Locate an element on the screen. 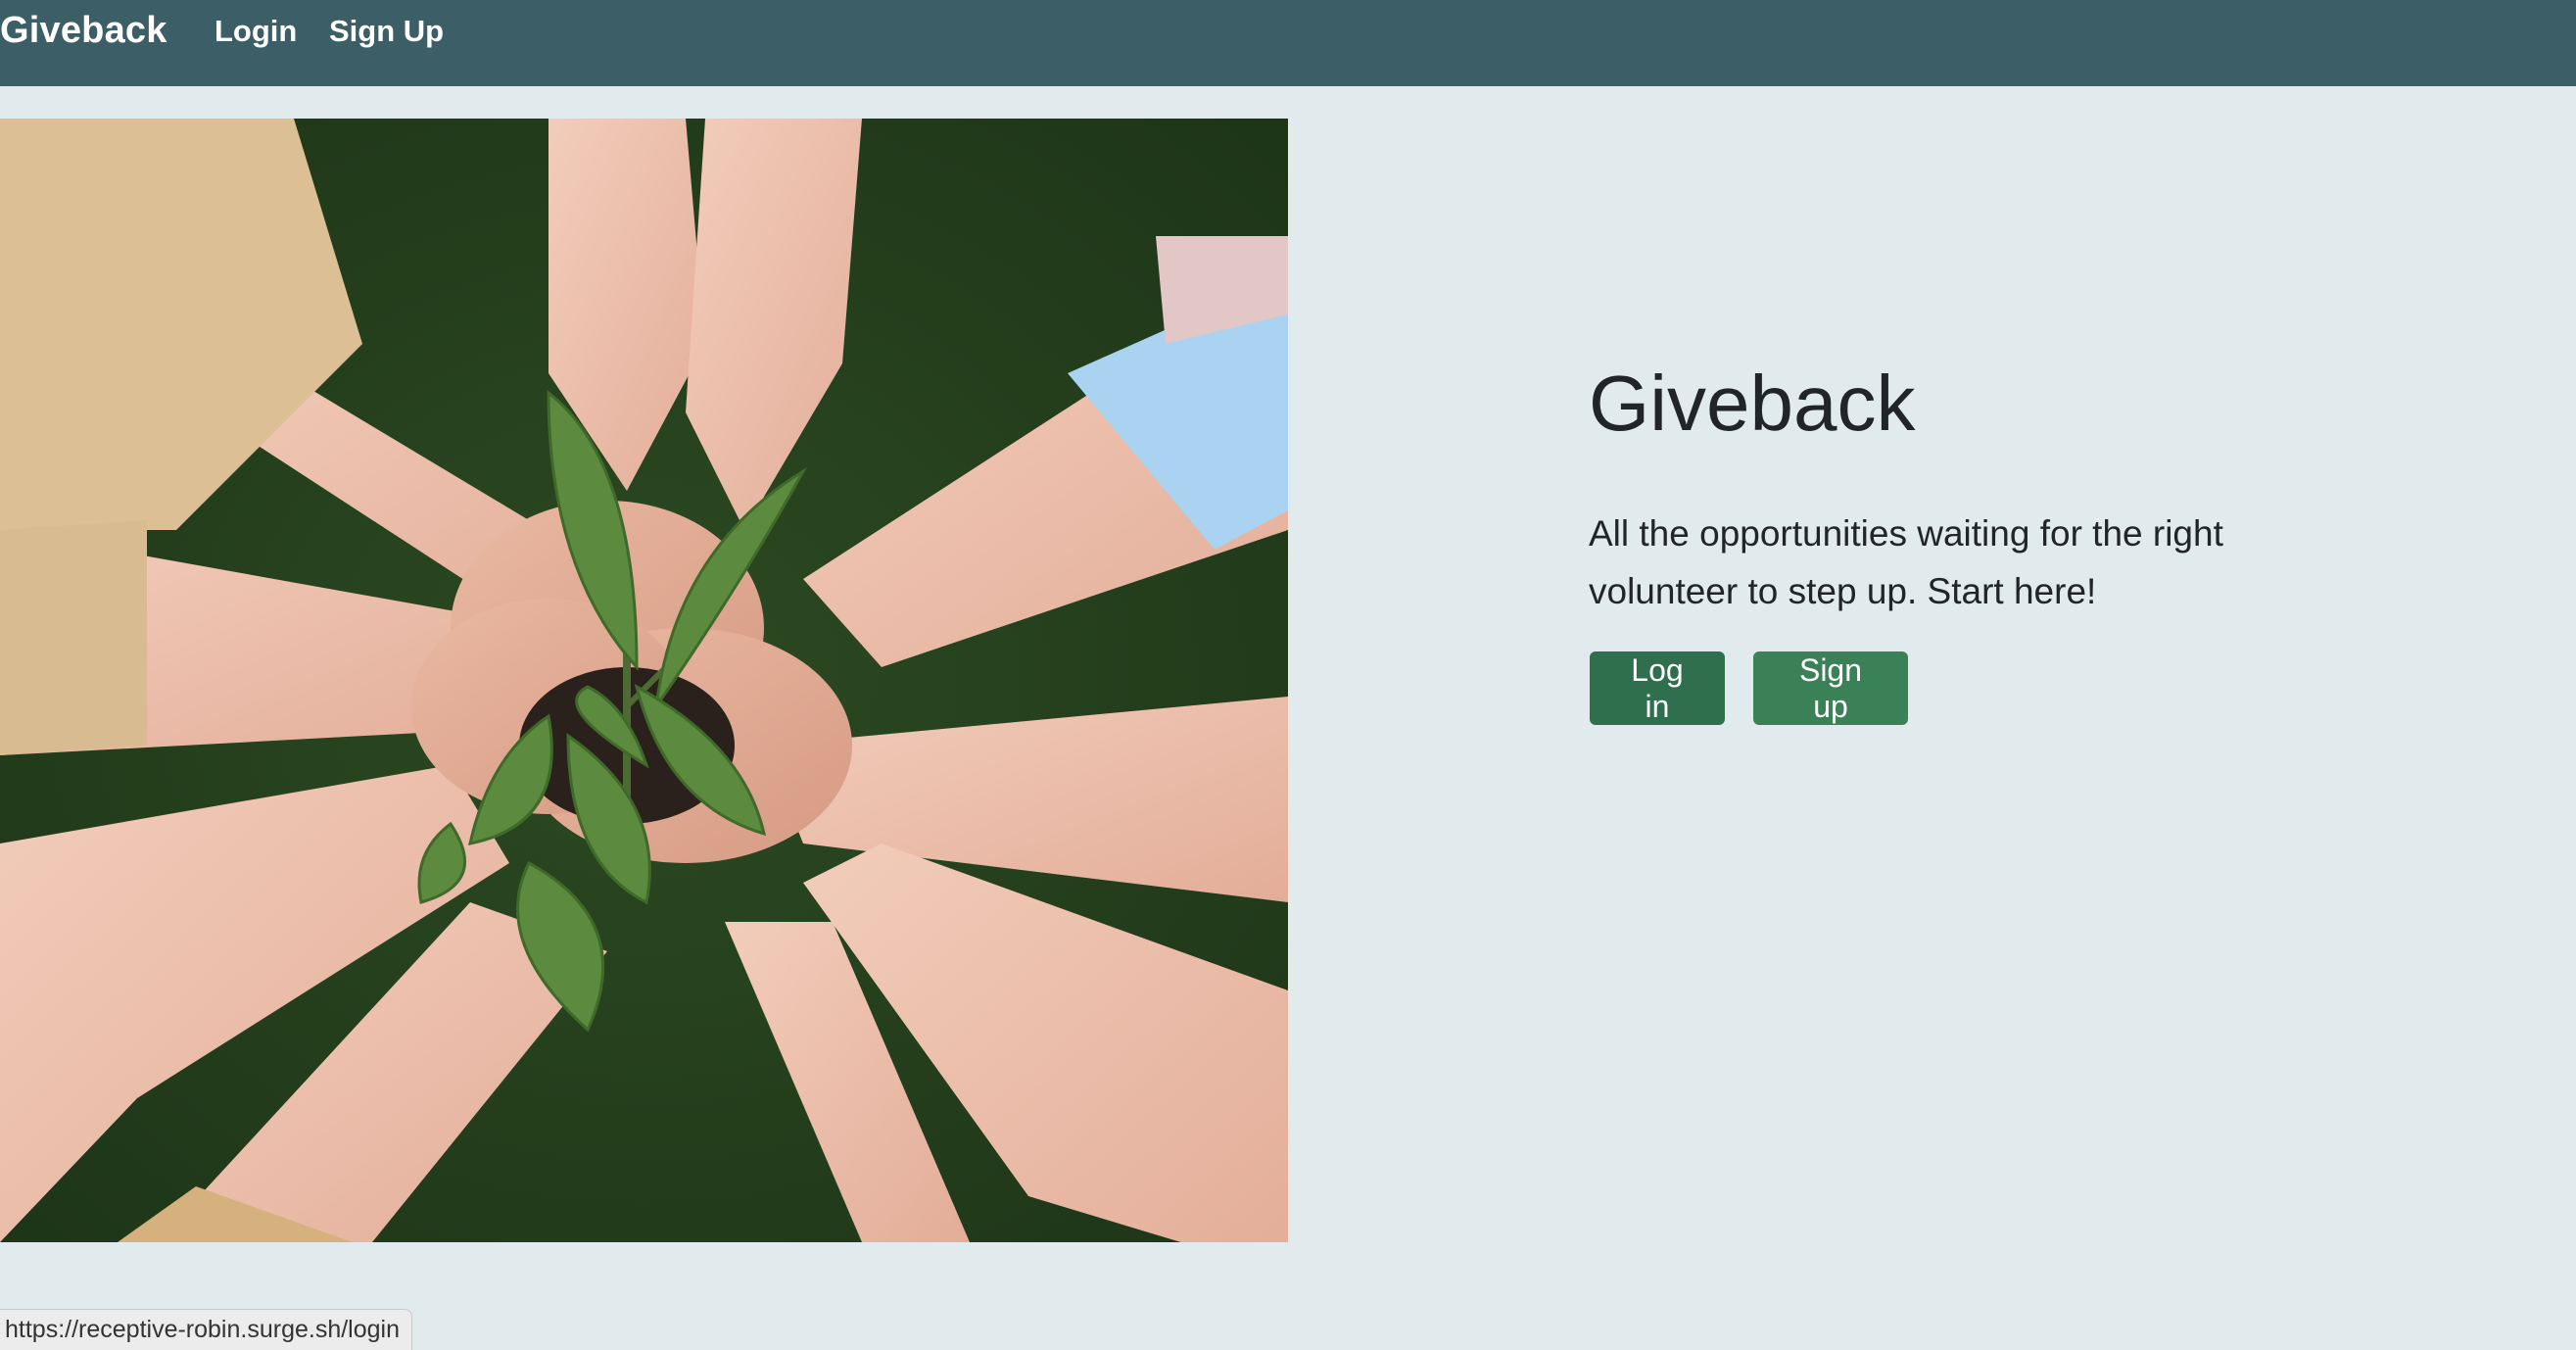 This screenshot has height=1350, width=2576. brand-link: Giveback is located at coordinates (84, 31).